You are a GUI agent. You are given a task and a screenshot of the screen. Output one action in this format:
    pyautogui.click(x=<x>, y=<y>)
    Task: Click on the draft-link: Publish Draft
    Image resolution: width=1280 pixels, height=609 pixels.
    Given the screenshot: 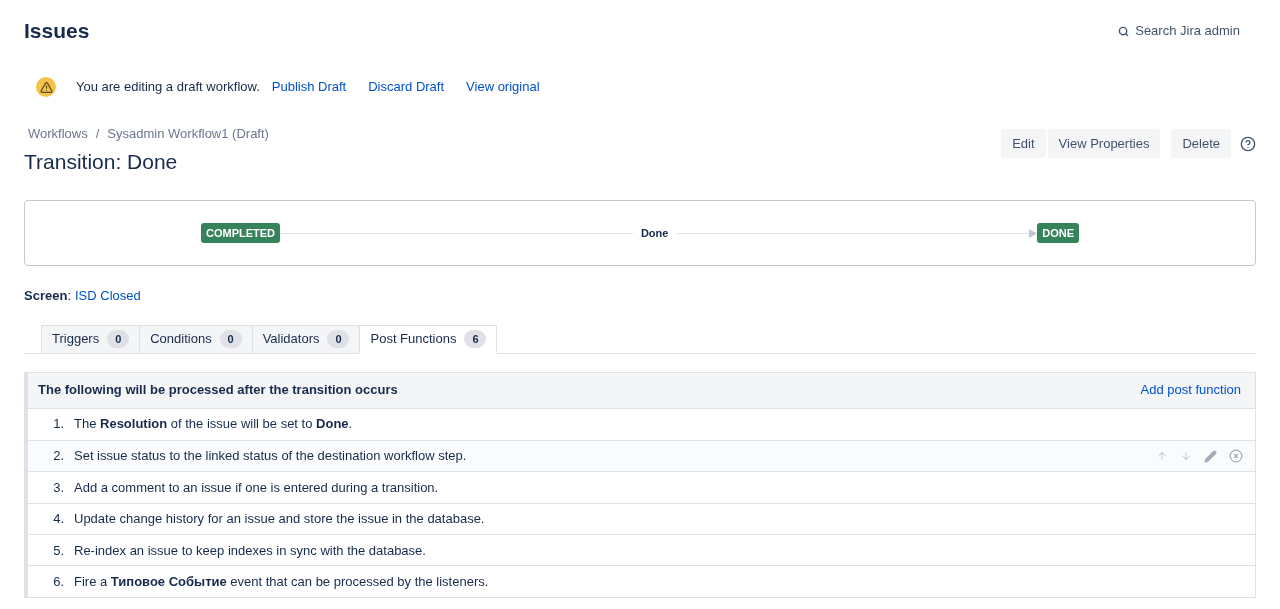 What is the action you would take?
    pyautogui.click(x=309, y=87)
    